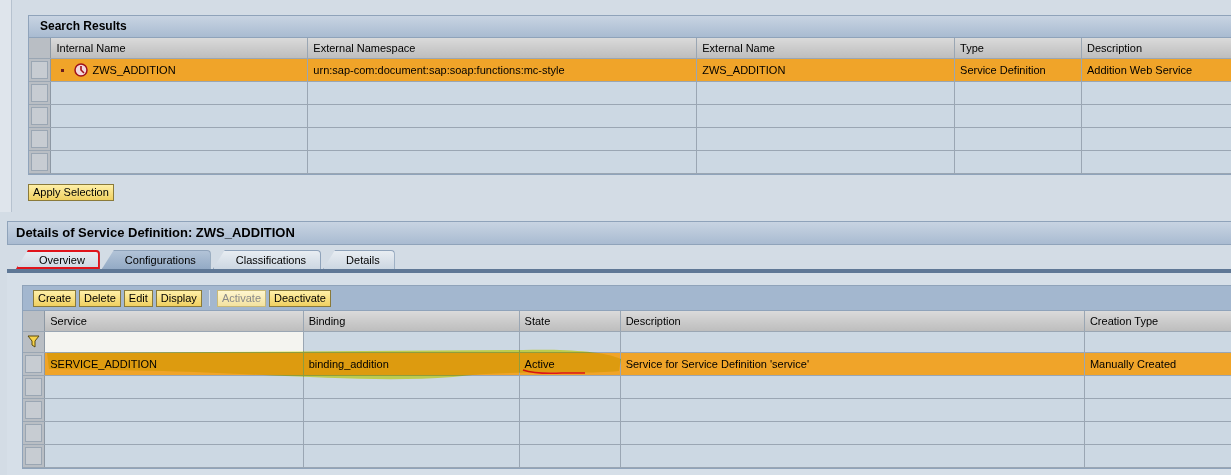  I want to click on apply-selection-button: Apply Selection, so click(71, 192).